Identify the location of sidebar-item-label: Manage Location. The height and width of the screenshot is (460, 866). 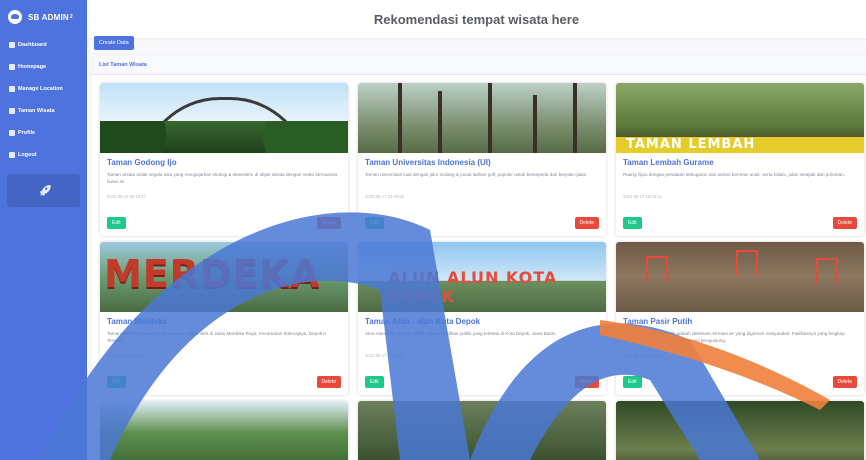
(40, 89).